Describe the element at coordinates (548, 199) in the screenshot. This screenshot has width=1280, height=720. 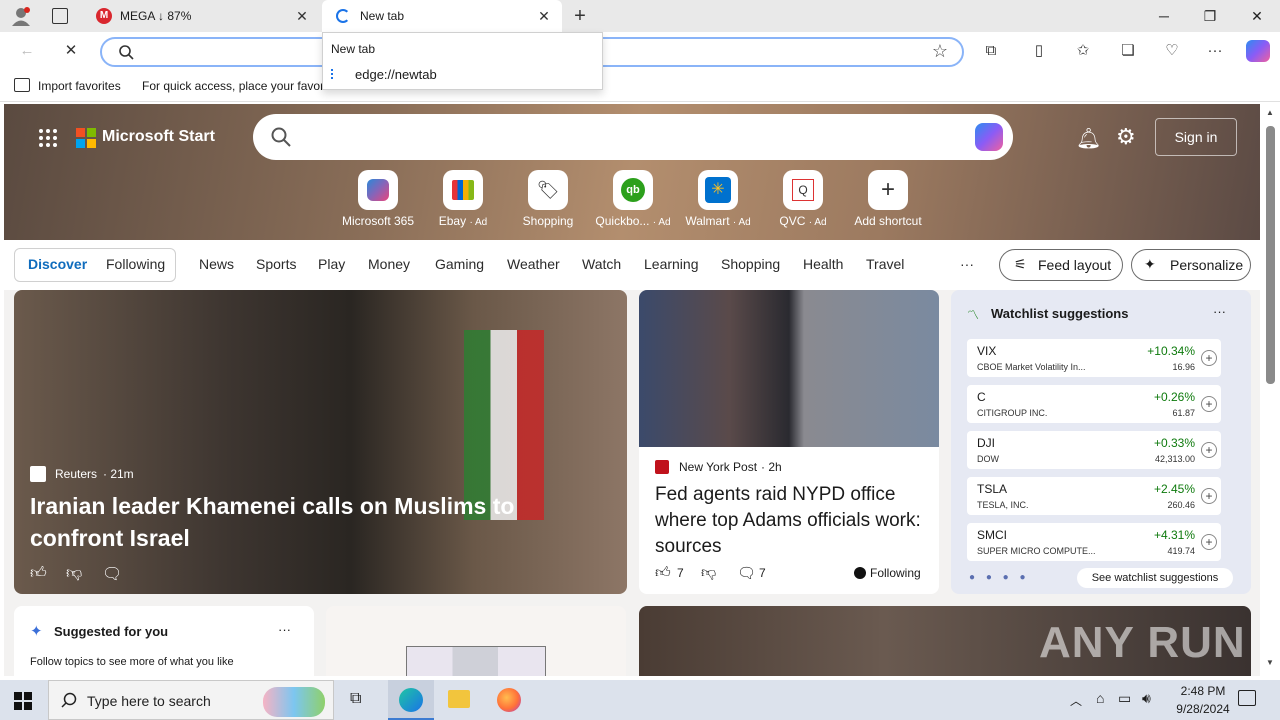
I see `shortcut-shopping: 🏷︎ Shopping` at that location.